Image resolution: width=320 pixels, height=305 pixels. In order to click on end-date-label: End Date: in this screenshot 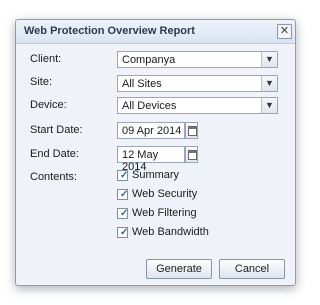, I will do `click(54, 154)`.